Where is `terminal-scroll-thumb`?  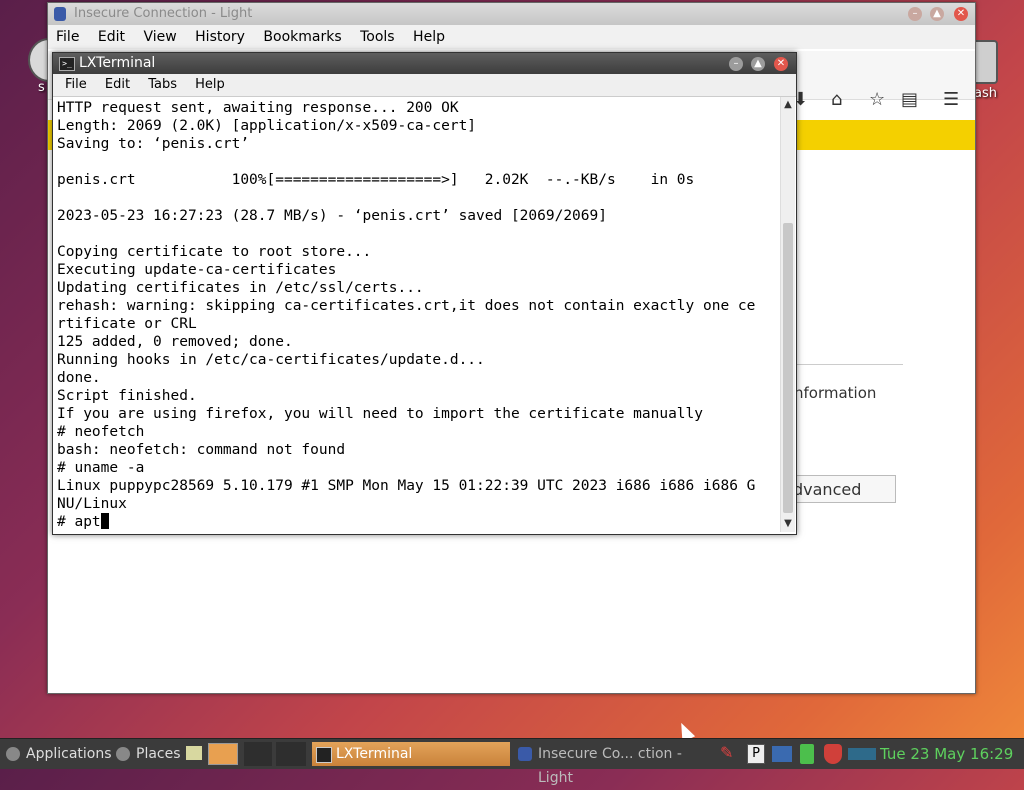 terminal-scroll-thumb is located at coordinates (788, 368).